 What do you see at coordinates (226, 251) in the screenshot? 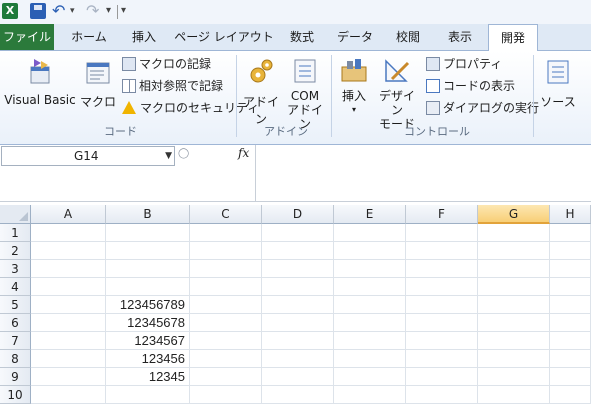
I see `cell-c2` at bounding box center [226, 251].